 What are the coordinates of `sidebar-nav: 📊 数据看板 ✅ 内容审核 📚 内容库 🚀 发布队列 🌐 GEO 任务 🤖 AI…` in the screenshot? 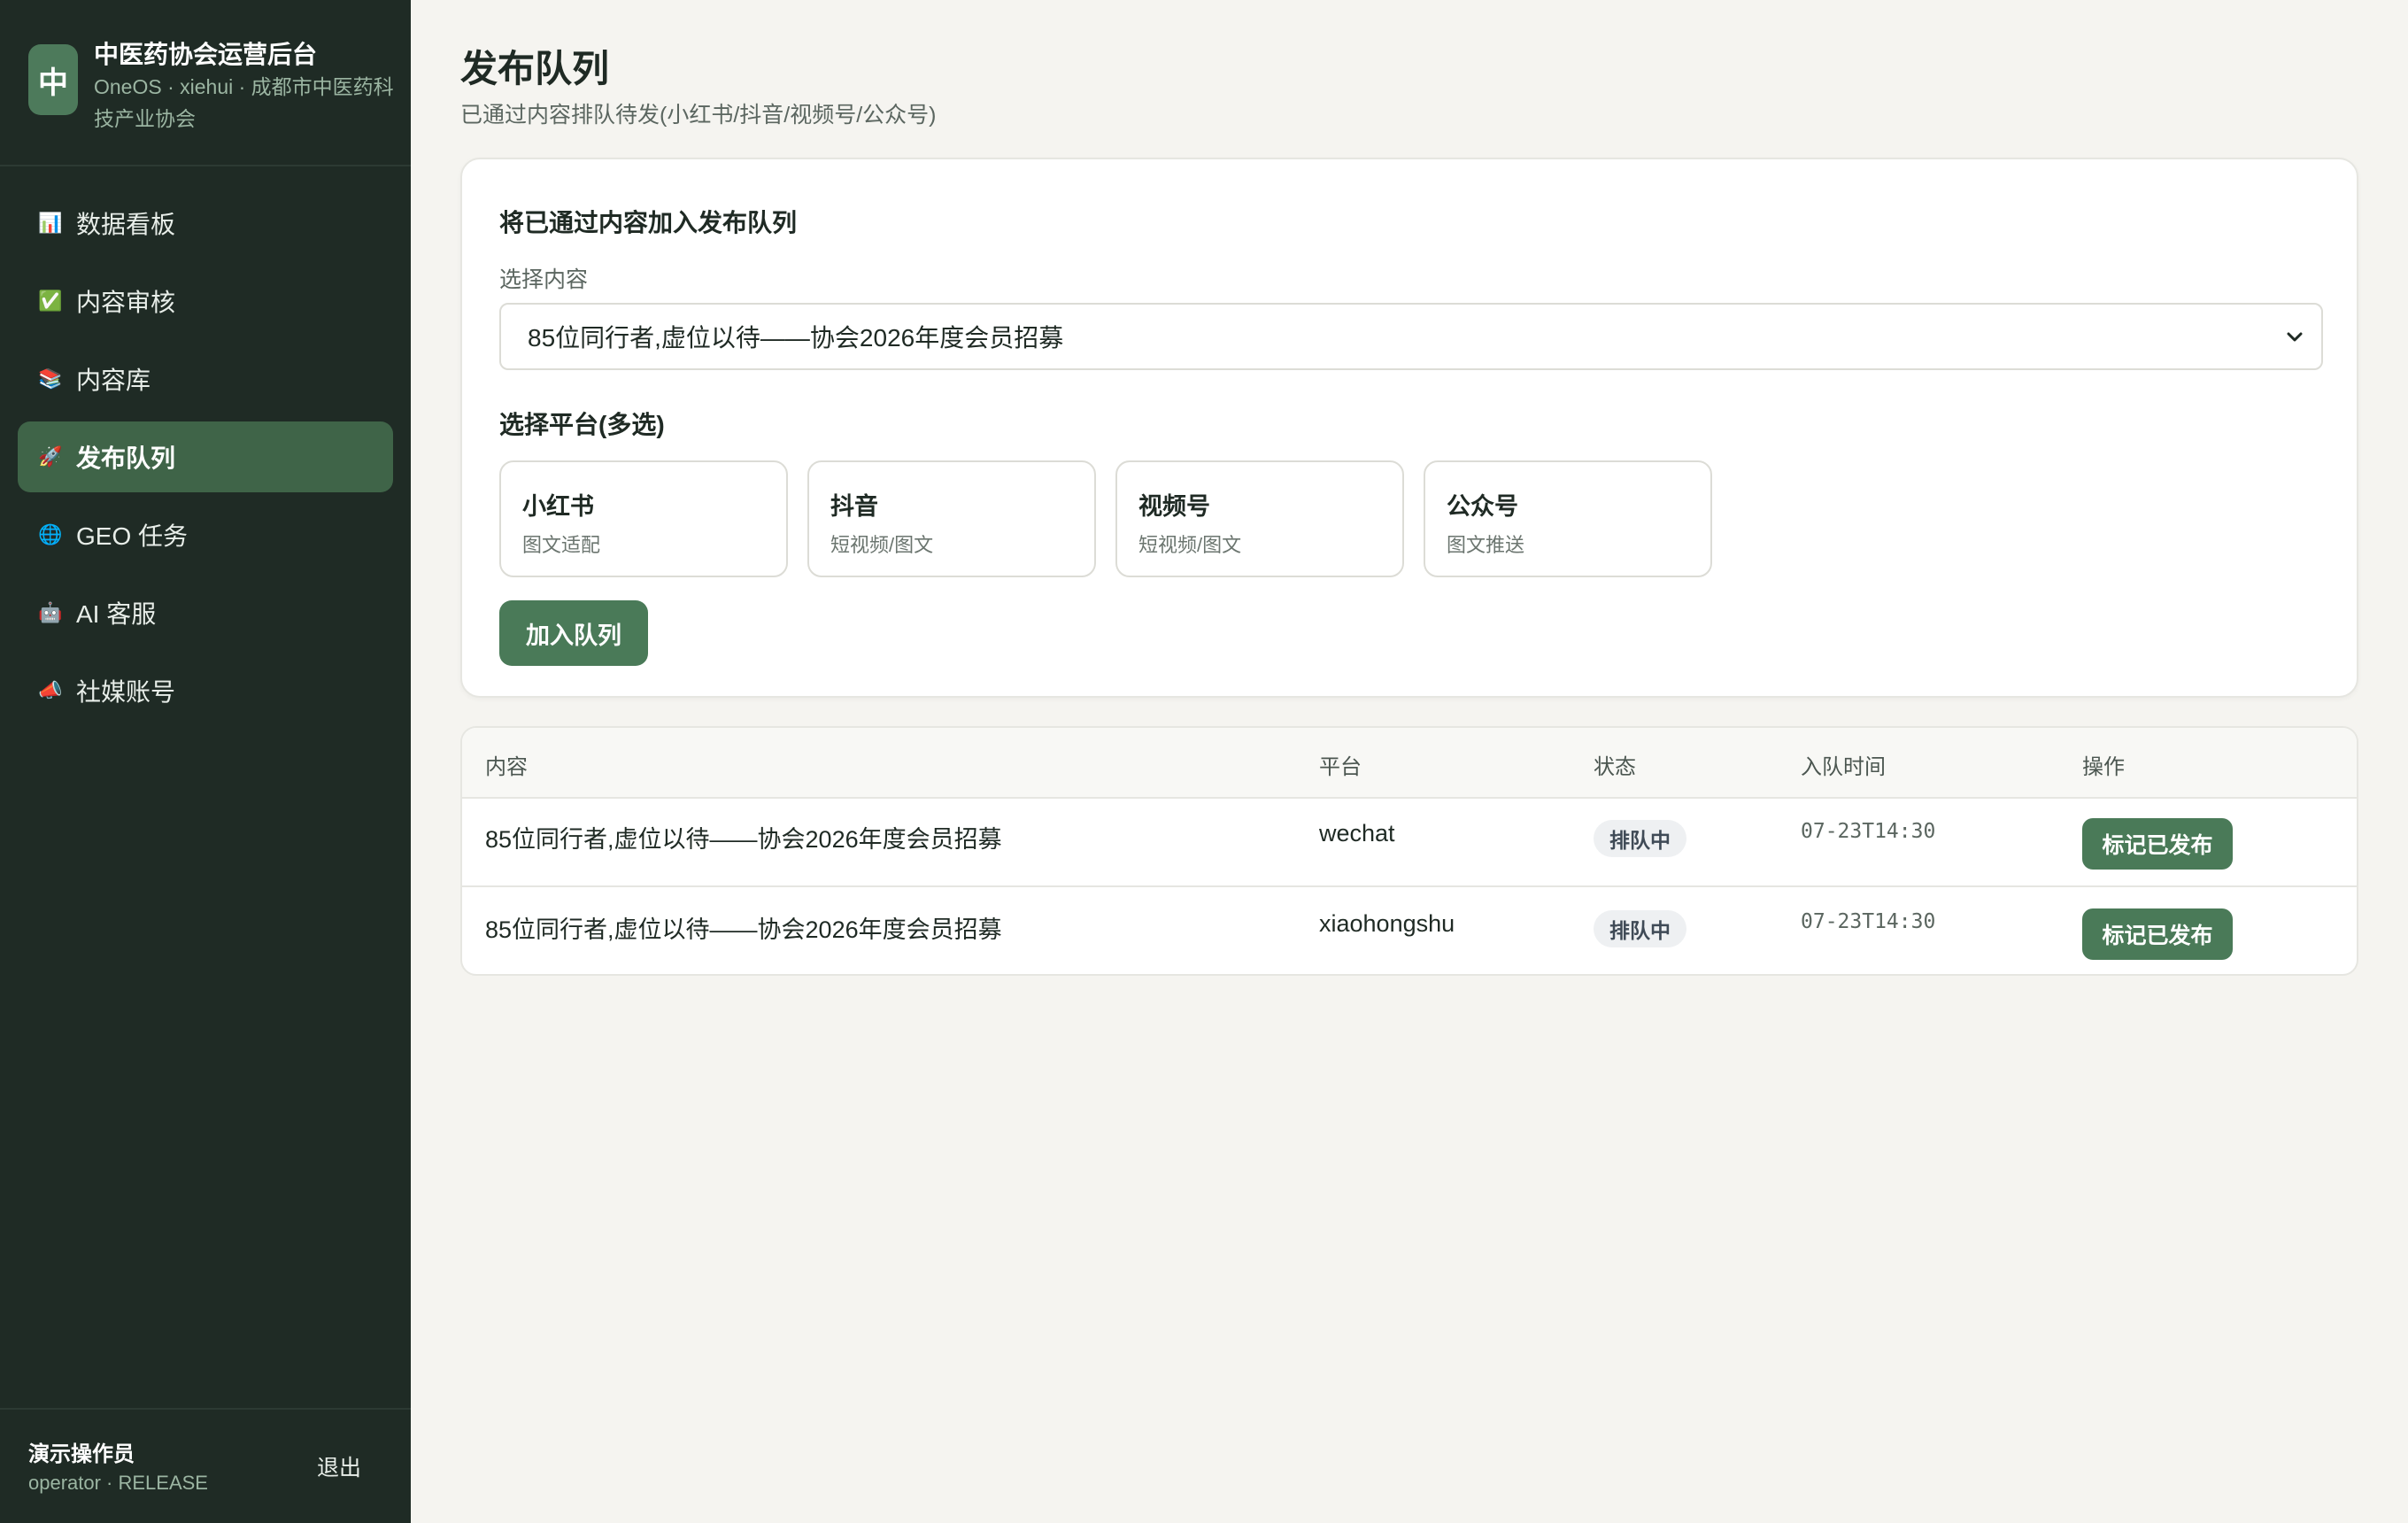 It's located at (206, 460).